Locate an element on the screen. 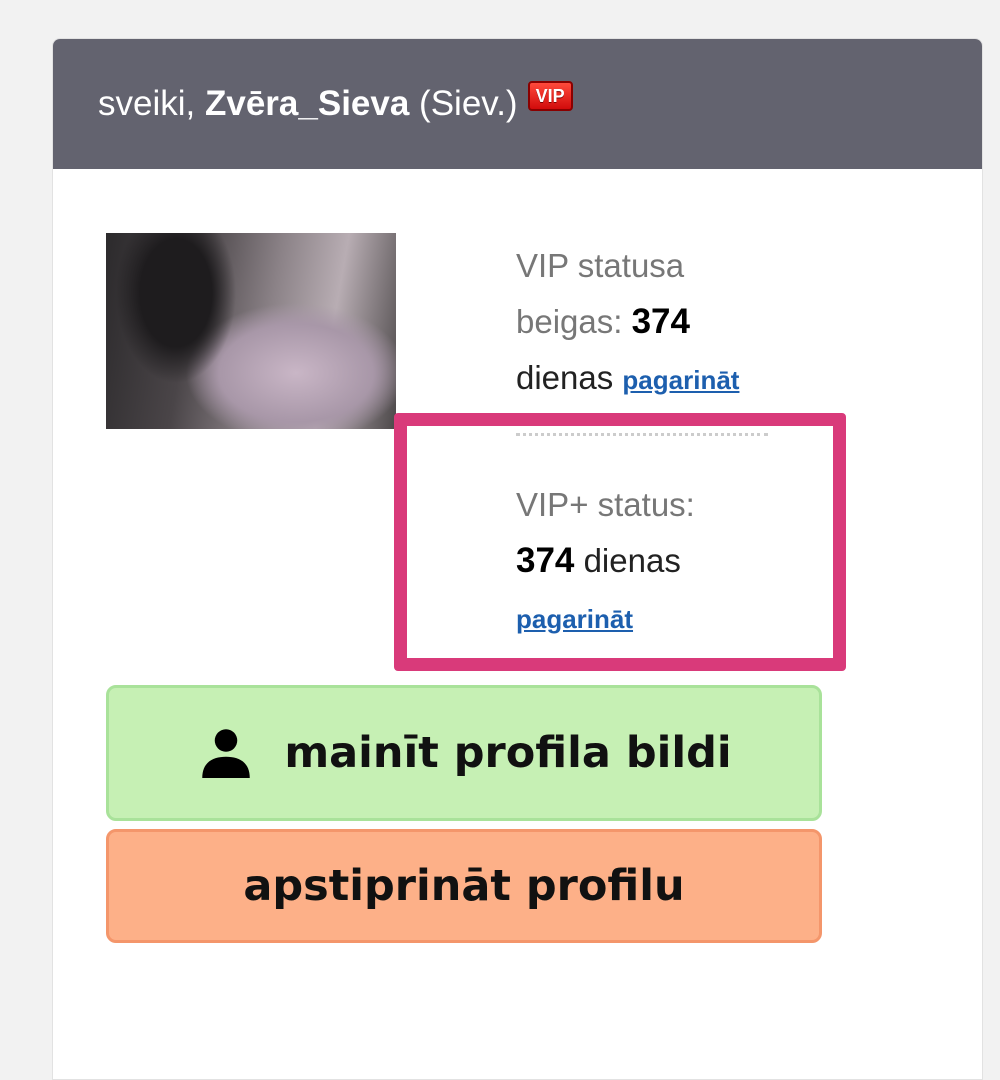  card-header: sveiki, Zvēra_Sieva (Siev.) VIP is located at coordinates (517, 104).